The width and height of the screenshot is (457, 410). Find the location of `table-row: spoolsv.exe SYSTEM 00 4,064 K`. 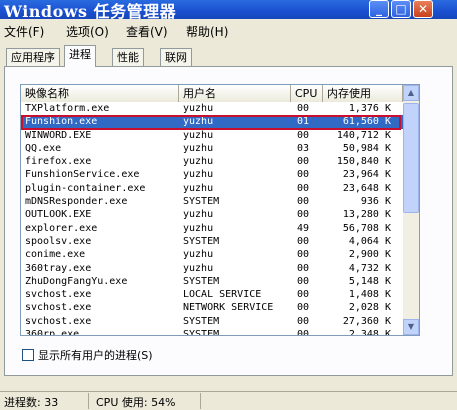

table-row: spoolsv.exe SYSTEM 00 4,064 K is located at coordinates (212, 241).